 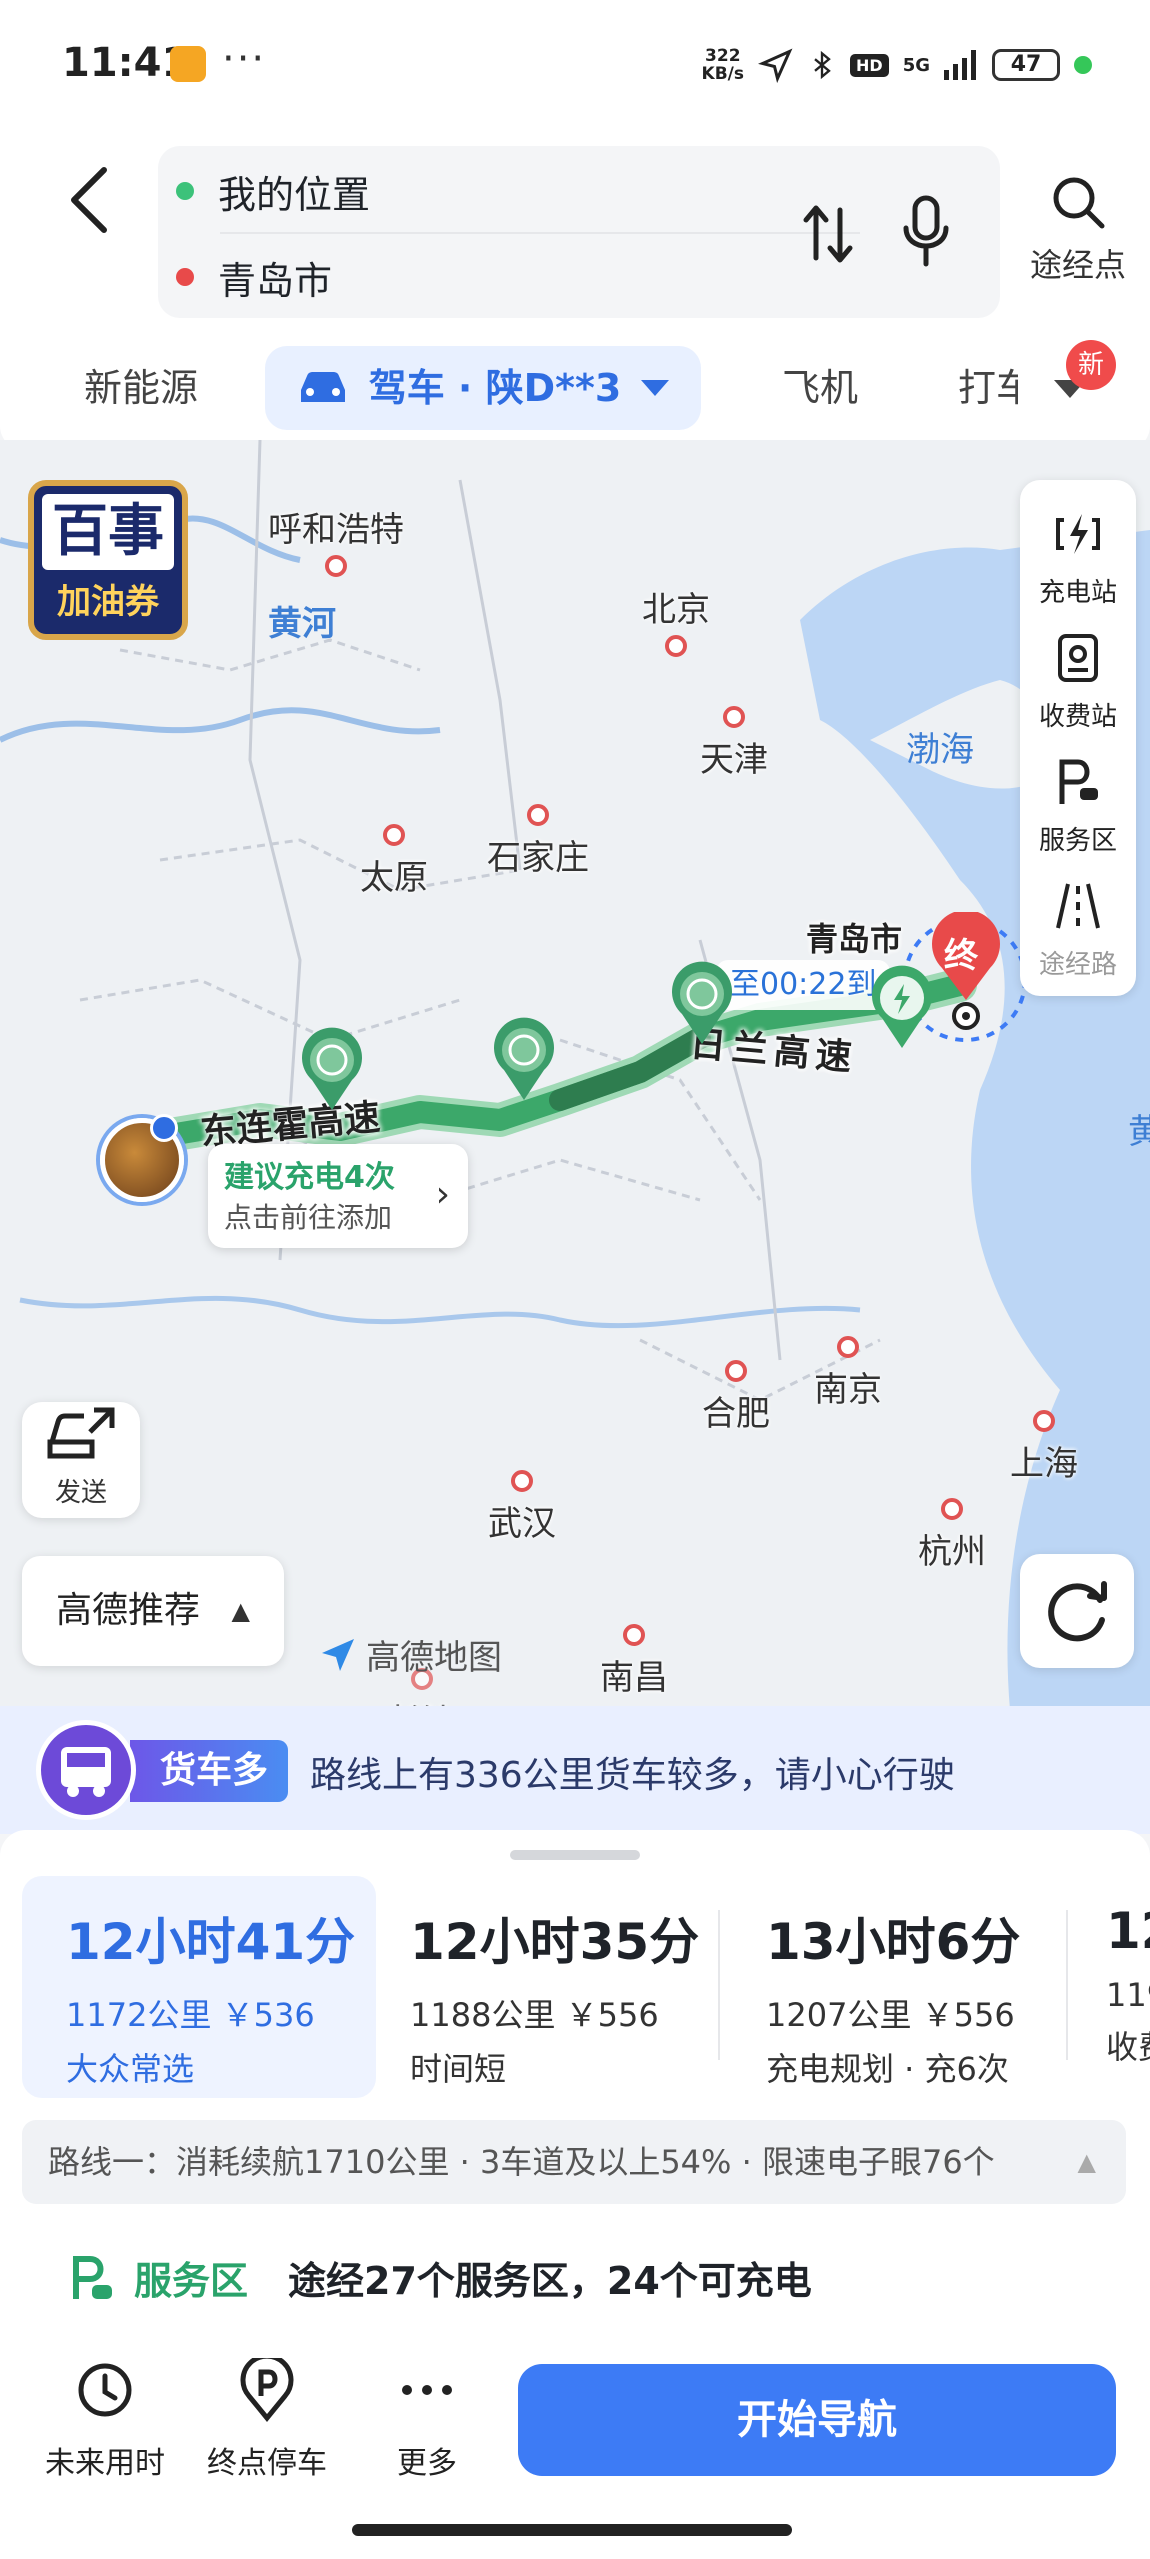 I want to click on tool-road: 途经路, so click(x=1078, y=929).